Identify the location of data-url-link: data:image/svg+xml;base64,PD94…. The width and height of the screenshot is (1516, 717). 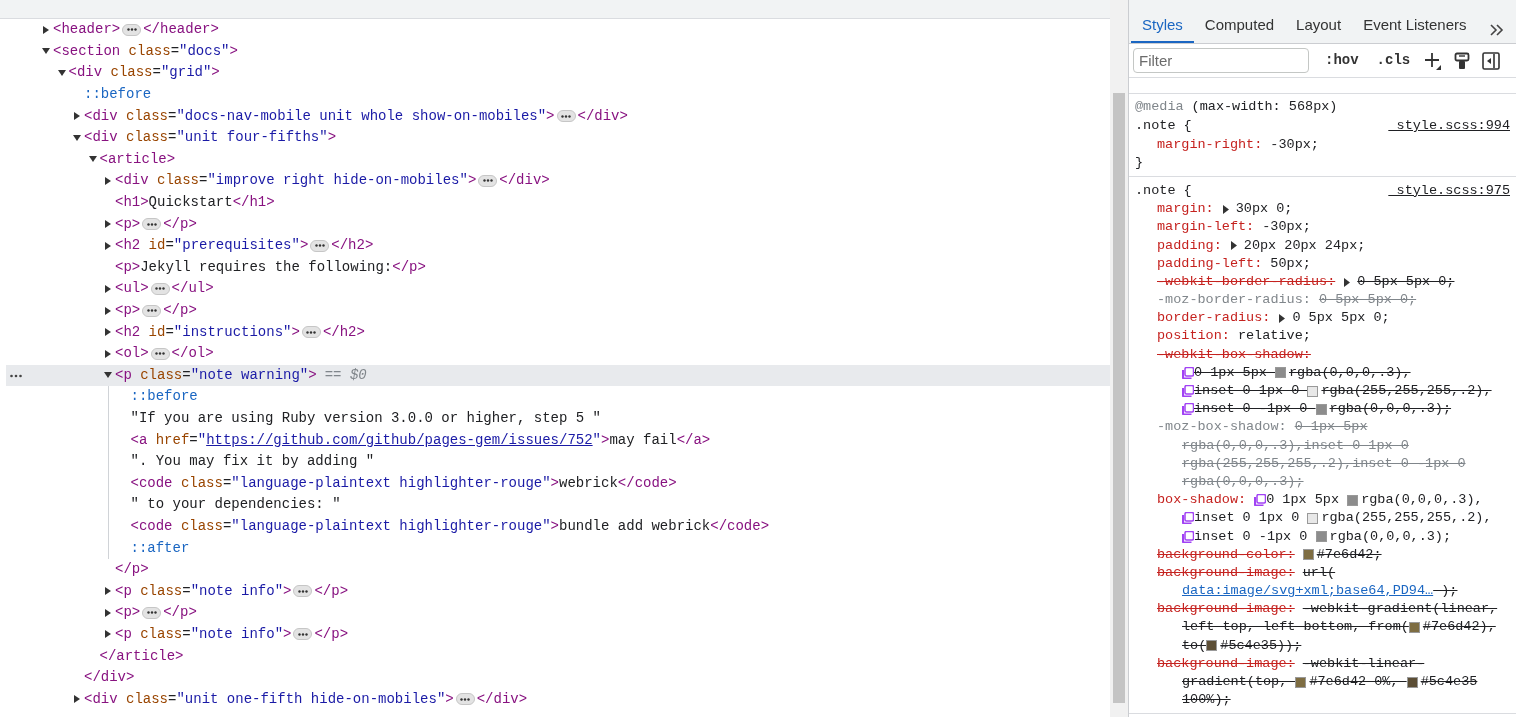
(1308, 591).